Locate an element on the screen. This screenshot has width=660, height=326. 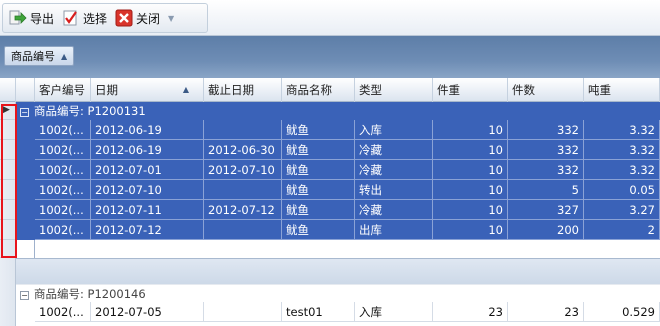
table-row: 1002(... 2012-07-10 鱿鱼 转出 10 5 0.05 is located at coordinates (338, 190).